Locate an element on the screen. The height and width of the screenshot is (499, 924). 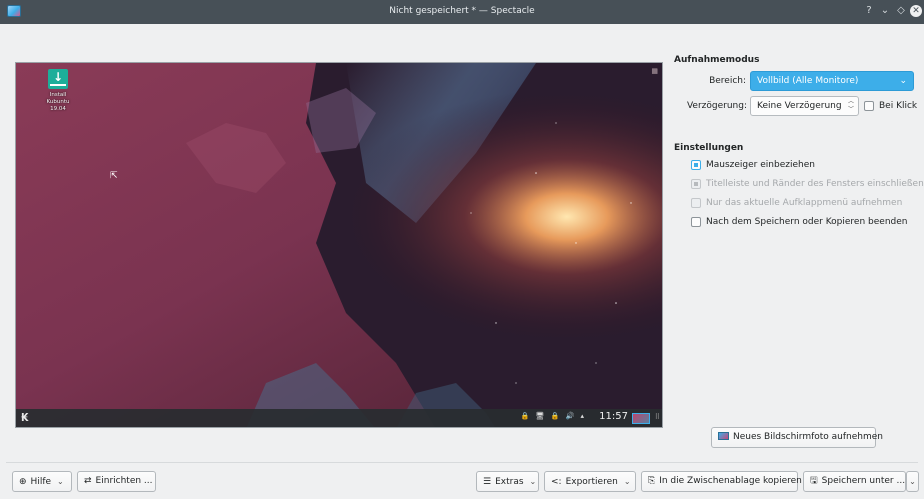
close-icon: ✕ is located at coordinates (916, 11).